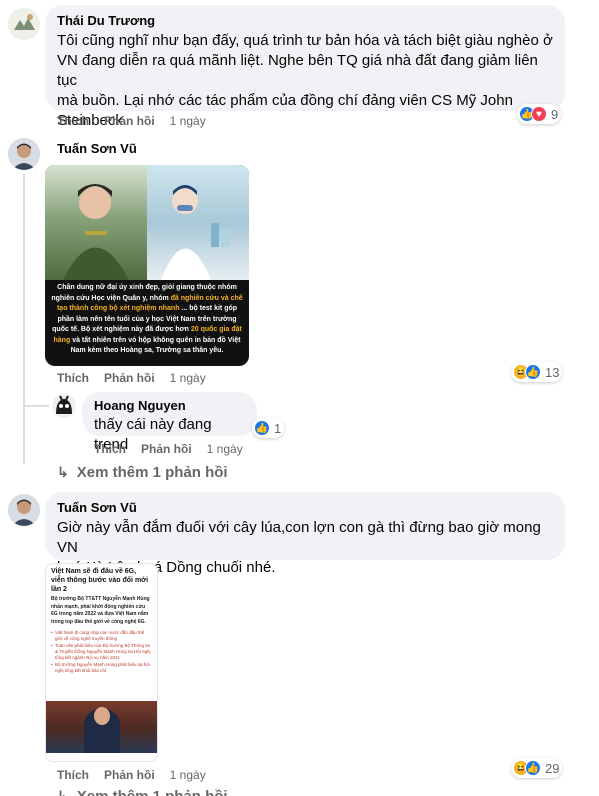 This screenshot has height=796, width=599. I want to click on reaction-count: 29, so click(552, 768).